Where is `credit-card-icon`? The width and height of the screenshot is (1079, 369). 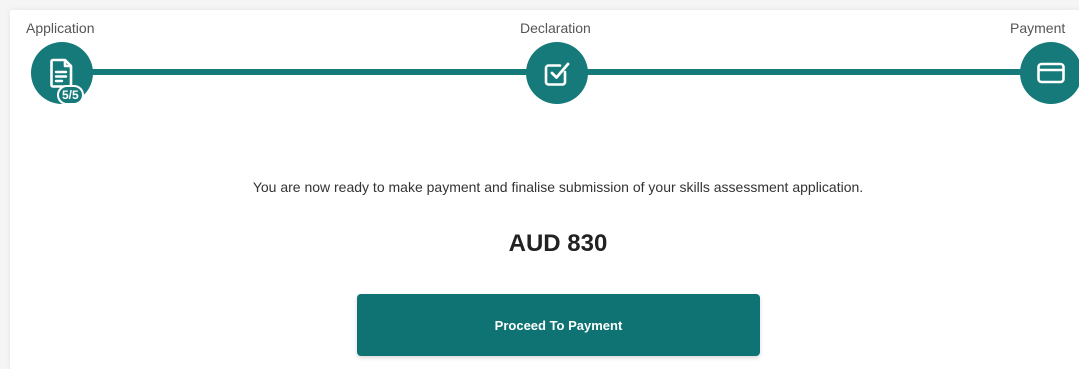
credit-card-icon is located at coordinates (1051, 73).